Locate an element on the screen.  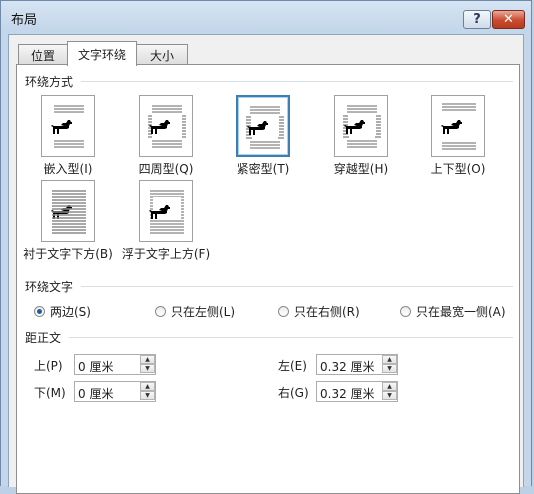
radio-left-only: 只在左侧(L) is located at coordinates (195, 311).